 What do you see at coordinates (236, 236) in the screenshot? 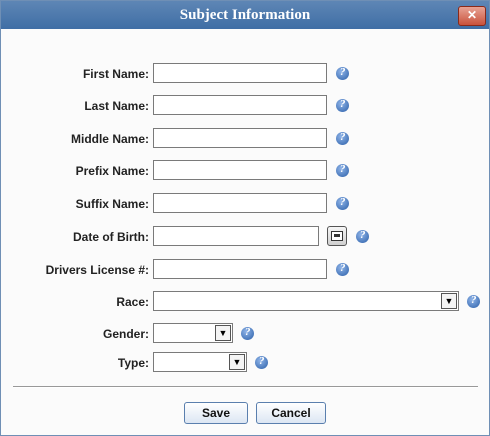
I see `date-of-birth-input` at bounding box center [236, 236].